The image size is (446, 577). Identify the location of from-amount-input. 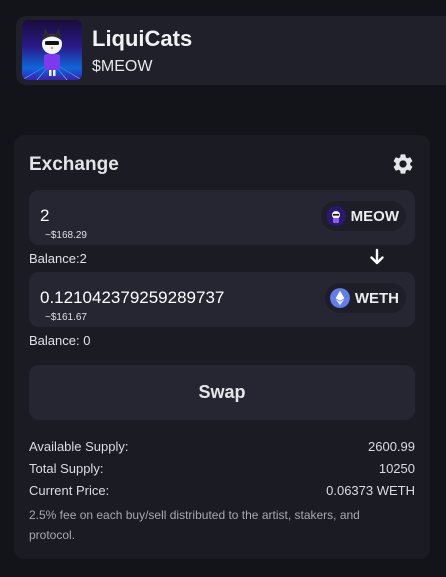
(175, 216).